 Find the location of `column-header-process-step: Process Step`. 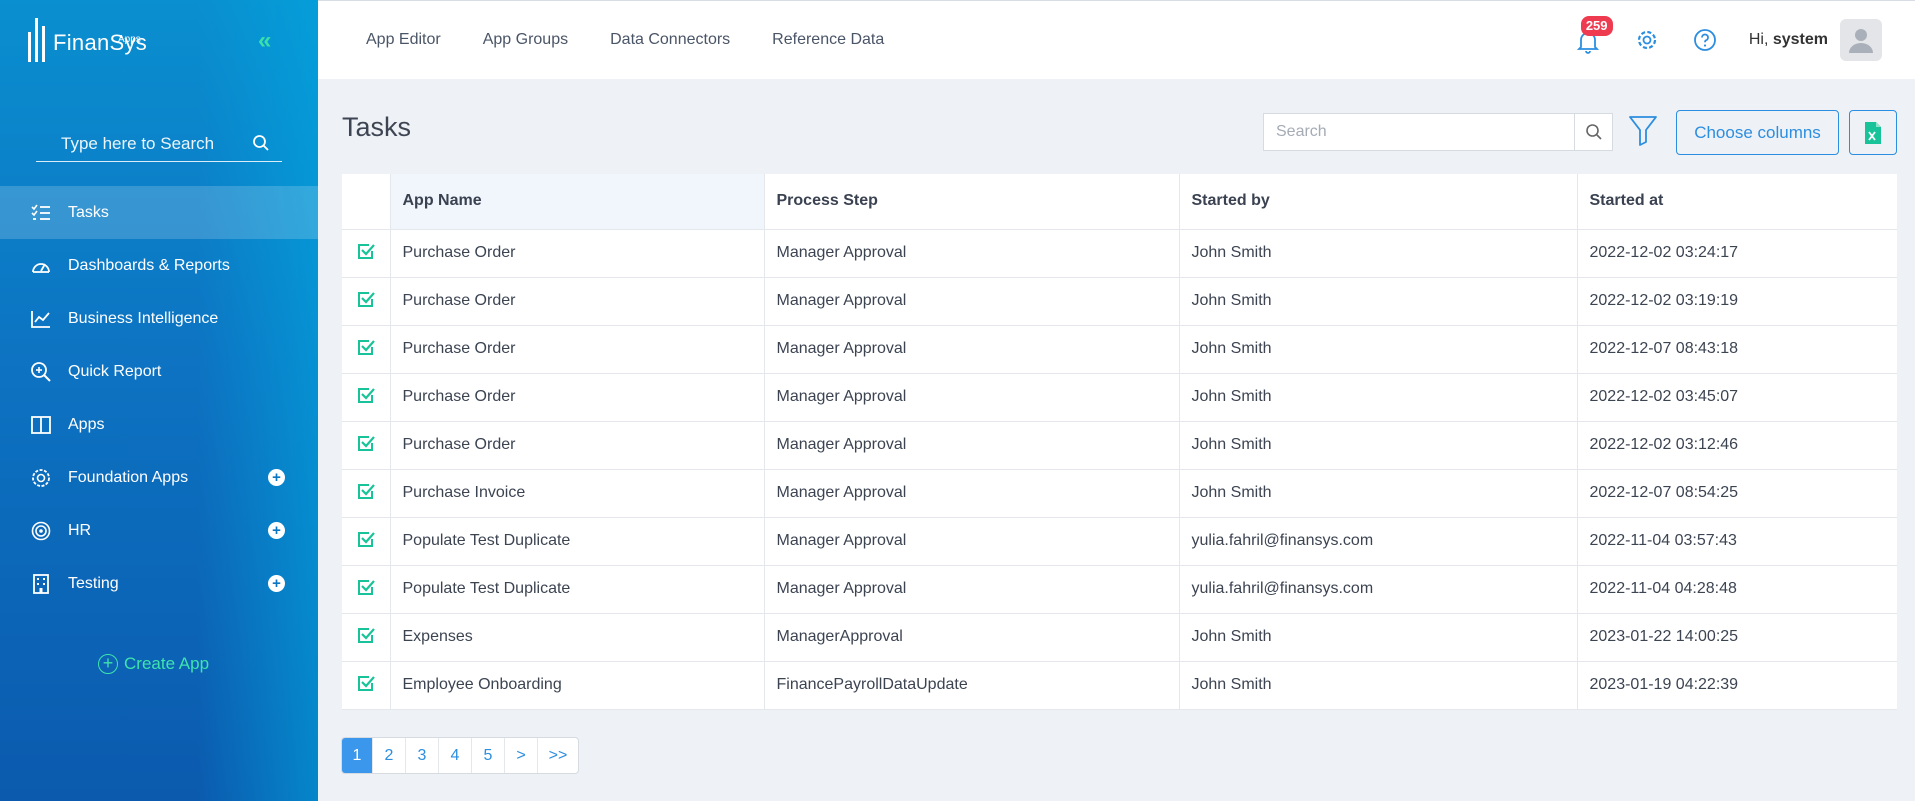

column-header-process-step: Process Step is located at coordinates (972, 202).